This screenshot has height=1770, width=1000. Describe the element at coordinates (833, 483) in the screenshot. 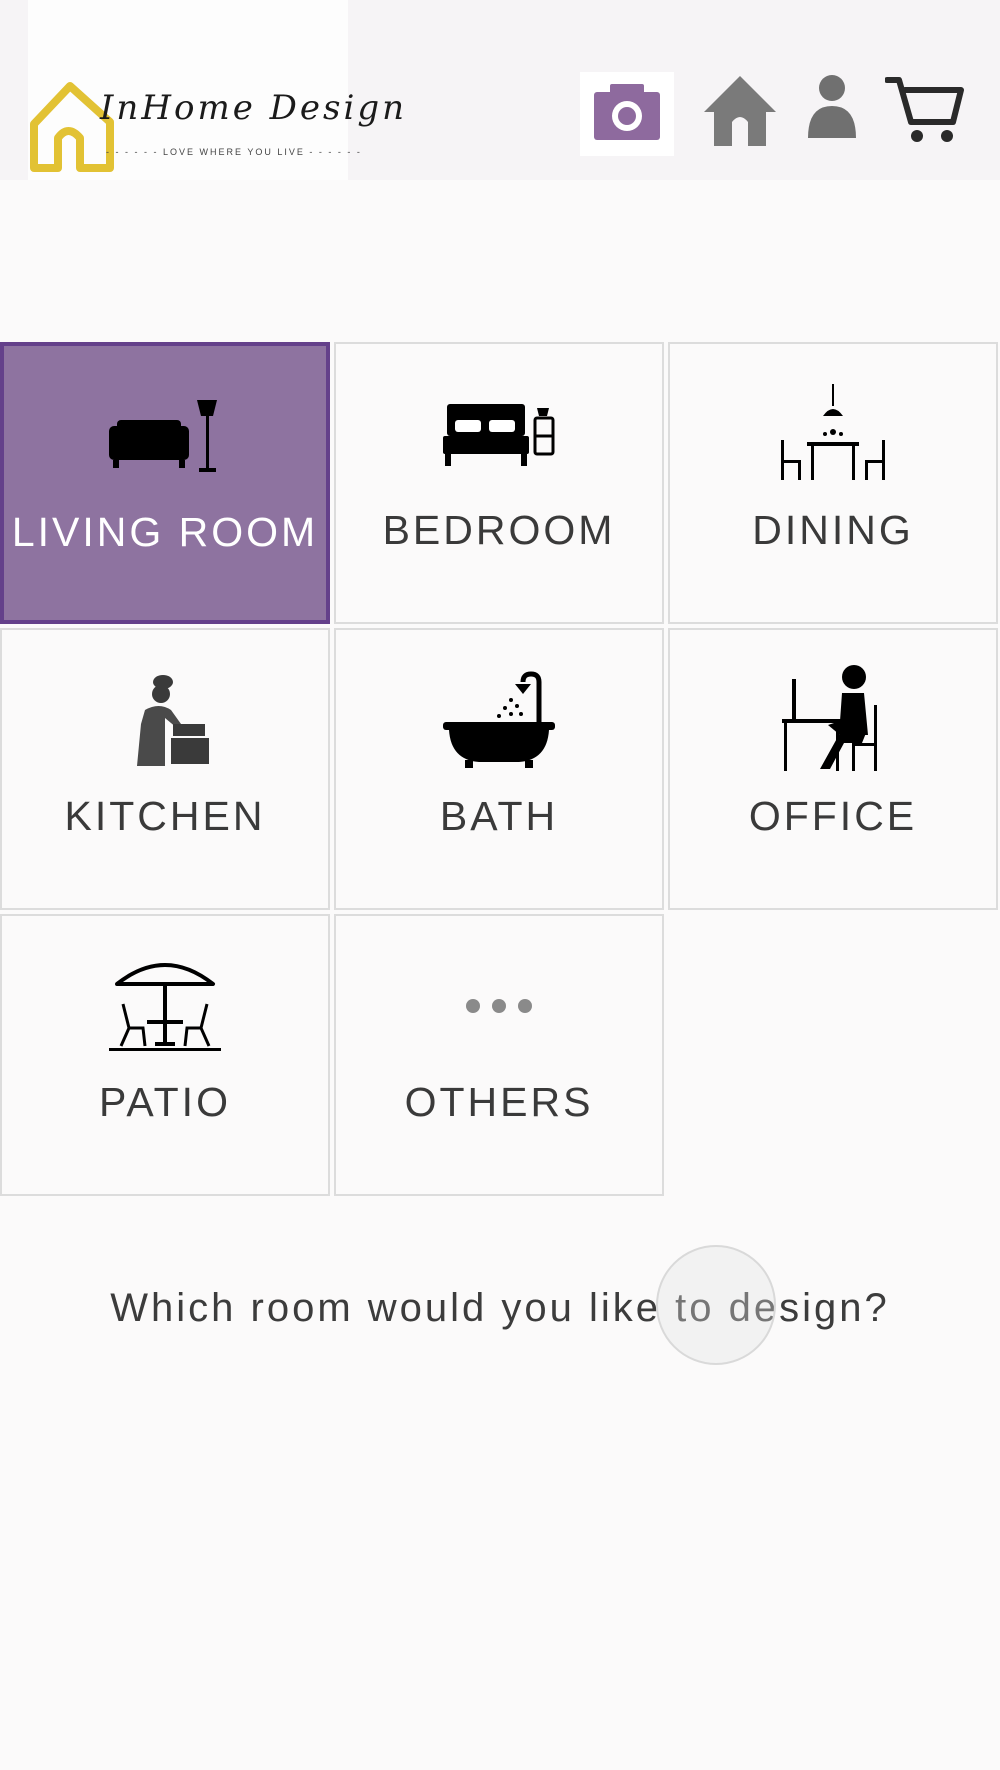

I see `room-tile-dining: DINING` at that location.